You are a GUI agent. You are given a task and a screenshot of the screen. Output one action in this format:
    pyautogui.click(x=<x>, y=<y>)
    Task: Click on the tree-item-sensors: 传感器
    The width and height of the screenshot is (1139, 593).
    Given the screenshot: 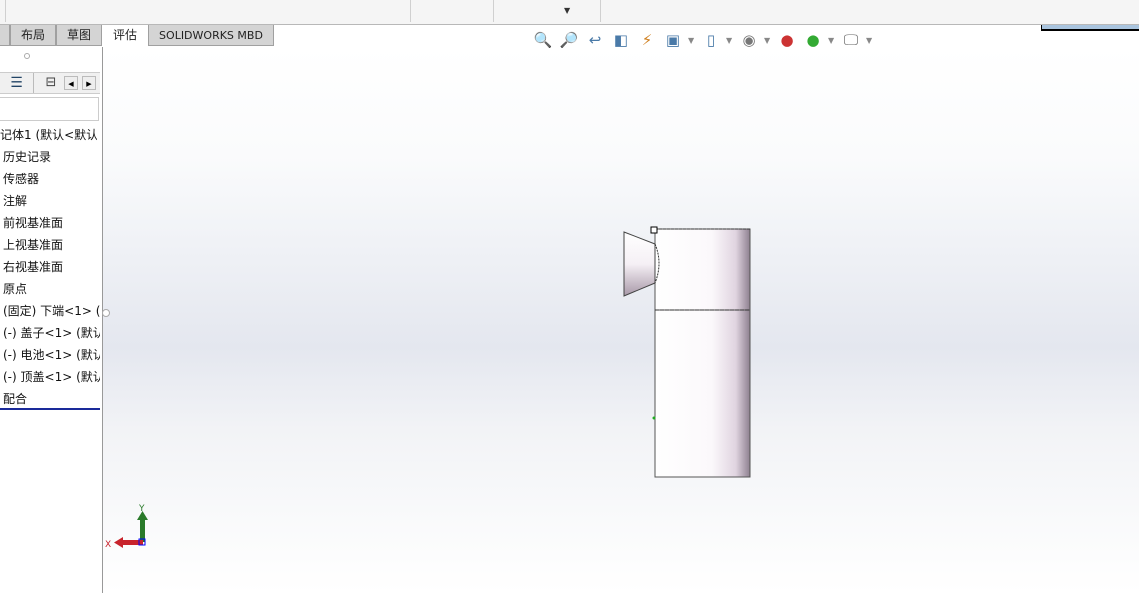 What is the action you would take?
    pyautogui.click(x=51, y=178)
    